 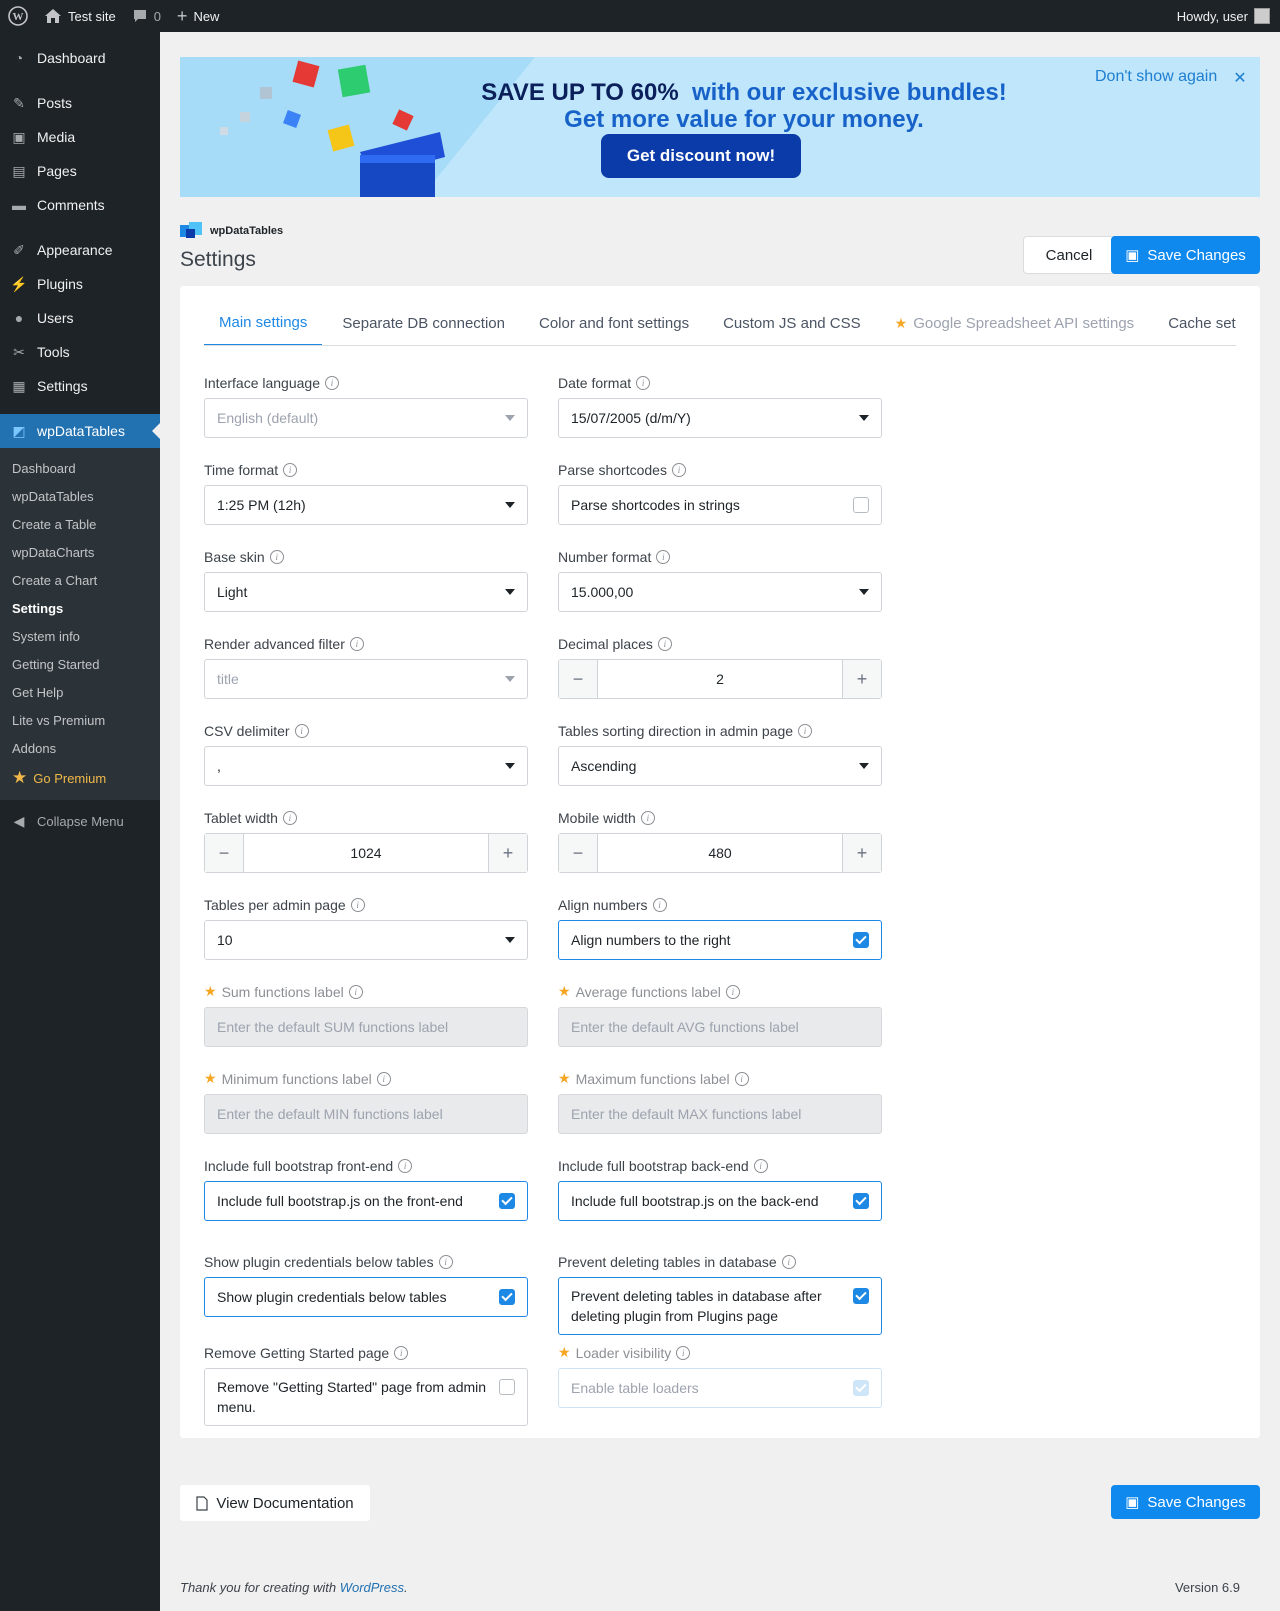 What do you see at coordinates (80, 431) in the screenshot?
I see `menu-wpdatatables: ◩ wpDataTables` at bounding box center [80, 431].